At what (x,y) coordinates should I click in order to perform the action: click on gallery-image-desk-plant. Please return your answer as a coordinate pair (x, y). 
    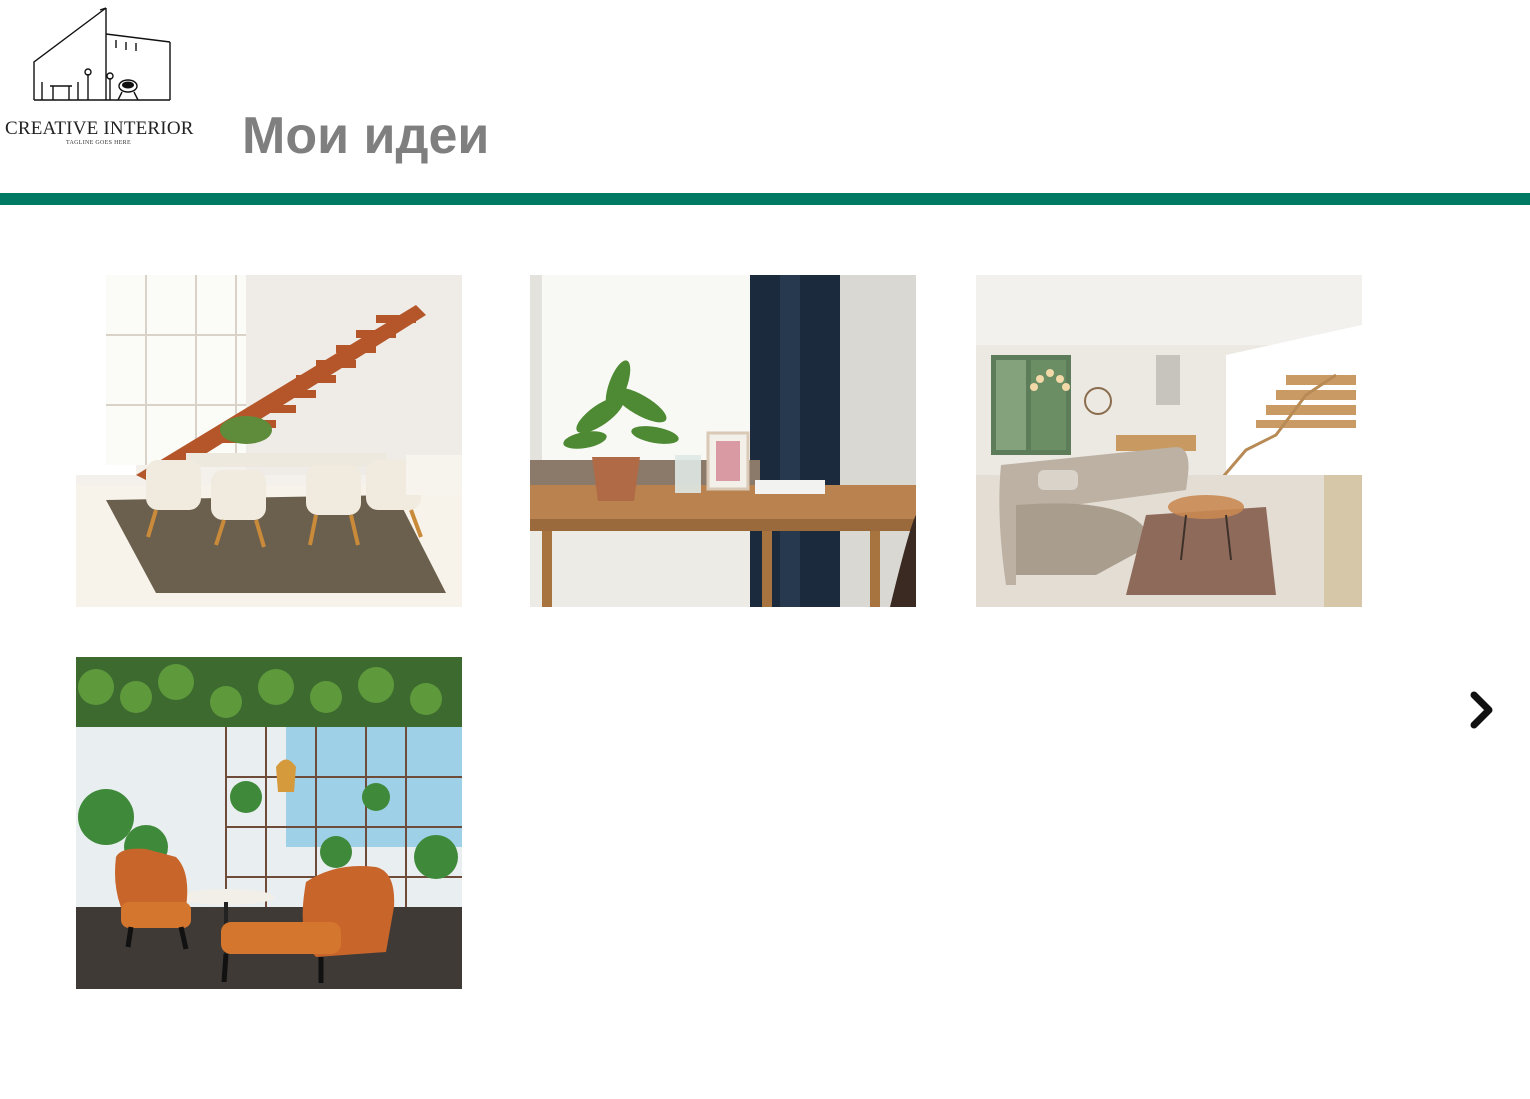
    Looking at the image, I should click on (723, 441).